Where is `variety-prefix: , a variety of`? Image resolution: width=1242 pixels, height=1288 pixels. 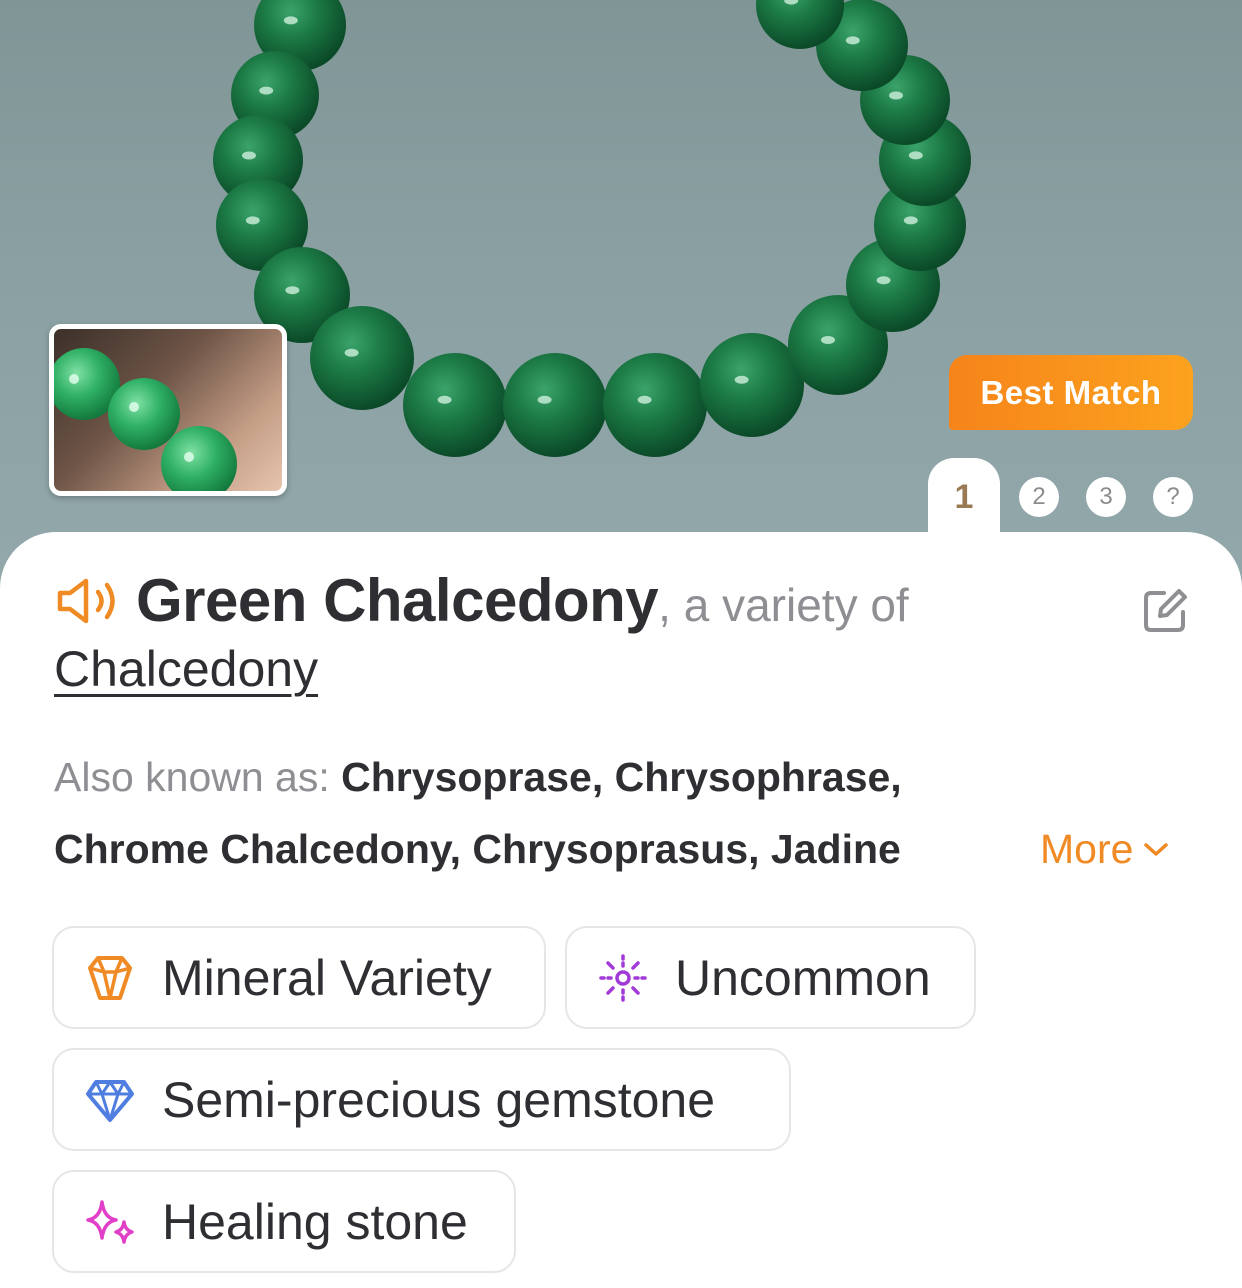 variety-prefix: , a variety of is located at coordinates (783, 605).